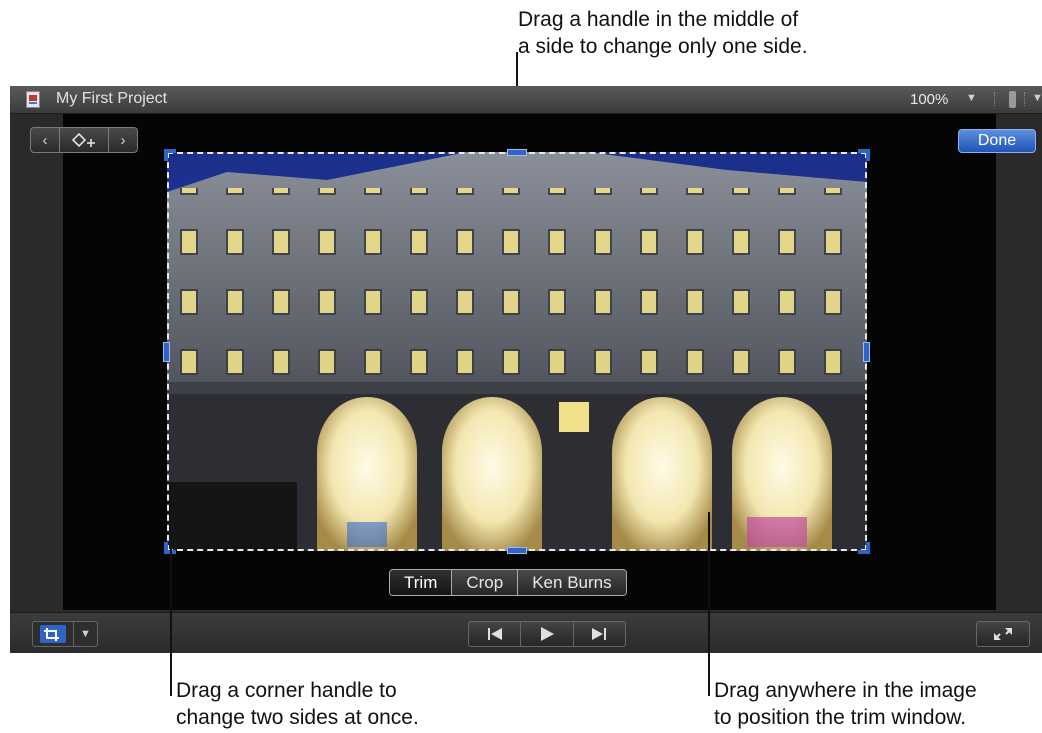 This screenshot has height=733, width=1042. I want to click on play-button, so click(546, 634).